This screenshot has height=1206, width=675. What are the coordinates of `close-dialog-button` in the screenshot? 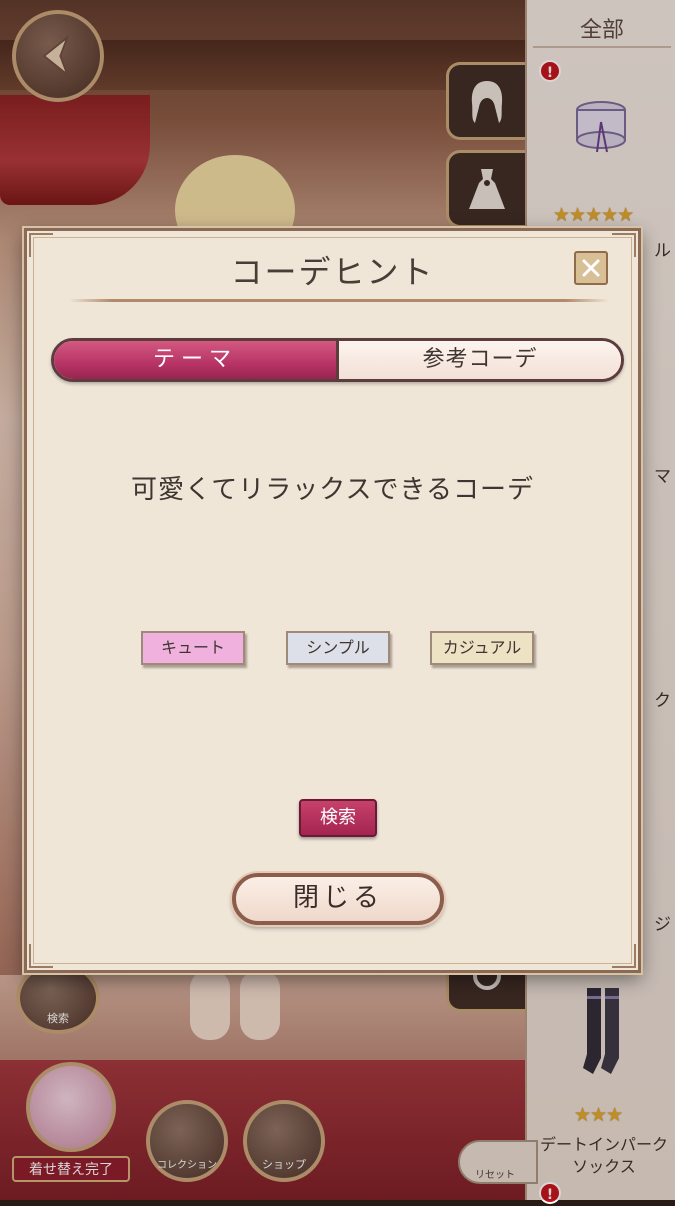 It's located at (591, 268).